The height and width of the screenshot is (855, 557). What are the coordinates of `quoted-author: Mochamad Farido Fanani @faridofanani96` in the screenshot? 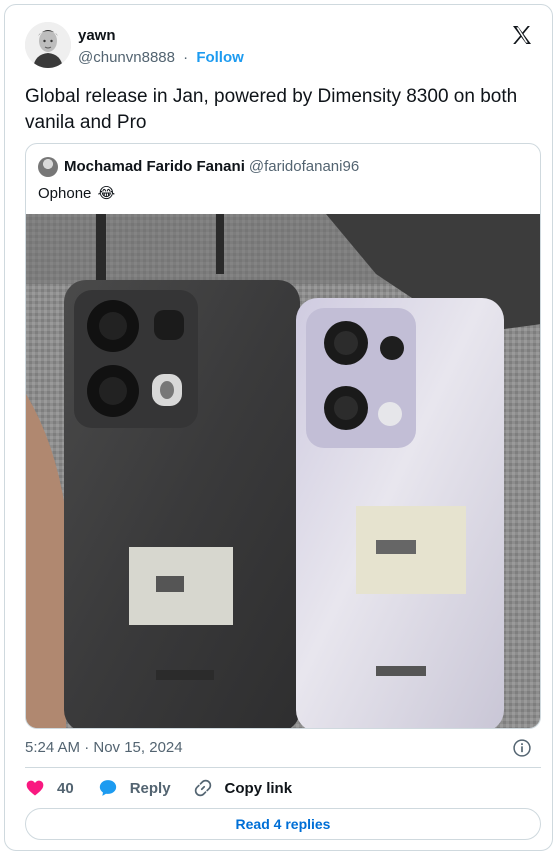 It's located at (211, 167).